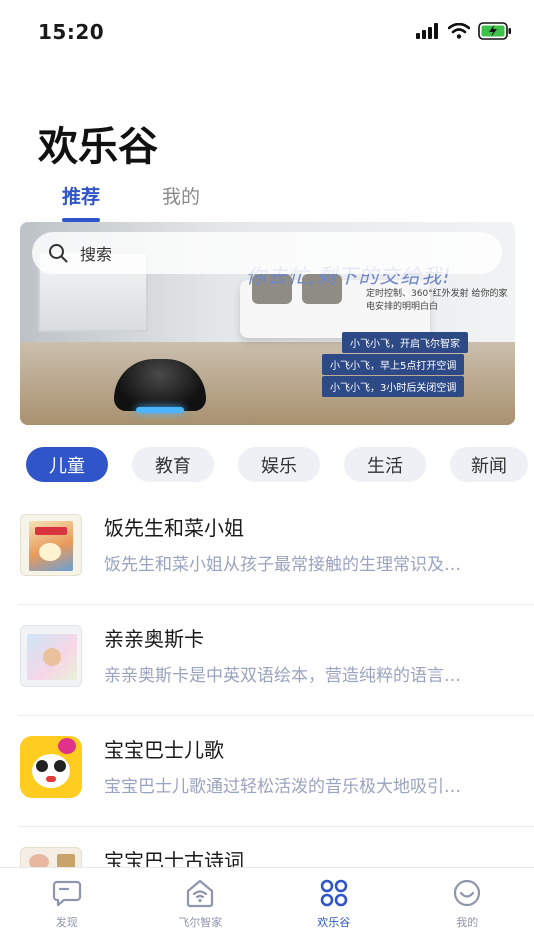 The width and height of the screenshot is (534, 950). What do you see at coordinates (393, 386) in the screenshot?
I see `banner-command: 小飞小飞，3小时后关闭空调` at bounding box center [393, 386].